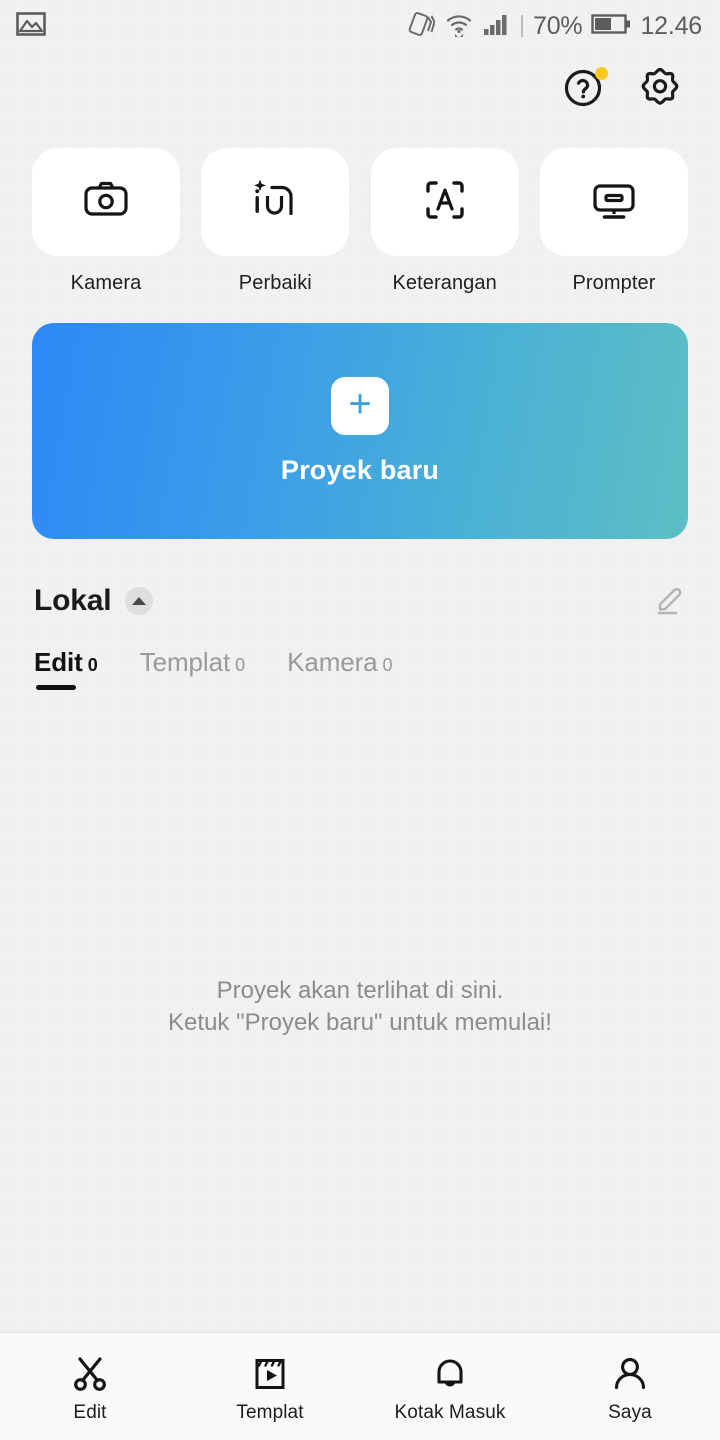 The width and height of the screenshot is (720, 1440). Describe the element at coordinates (497, 26) in the screenshot. I see `signal-bars-icon` at that location.